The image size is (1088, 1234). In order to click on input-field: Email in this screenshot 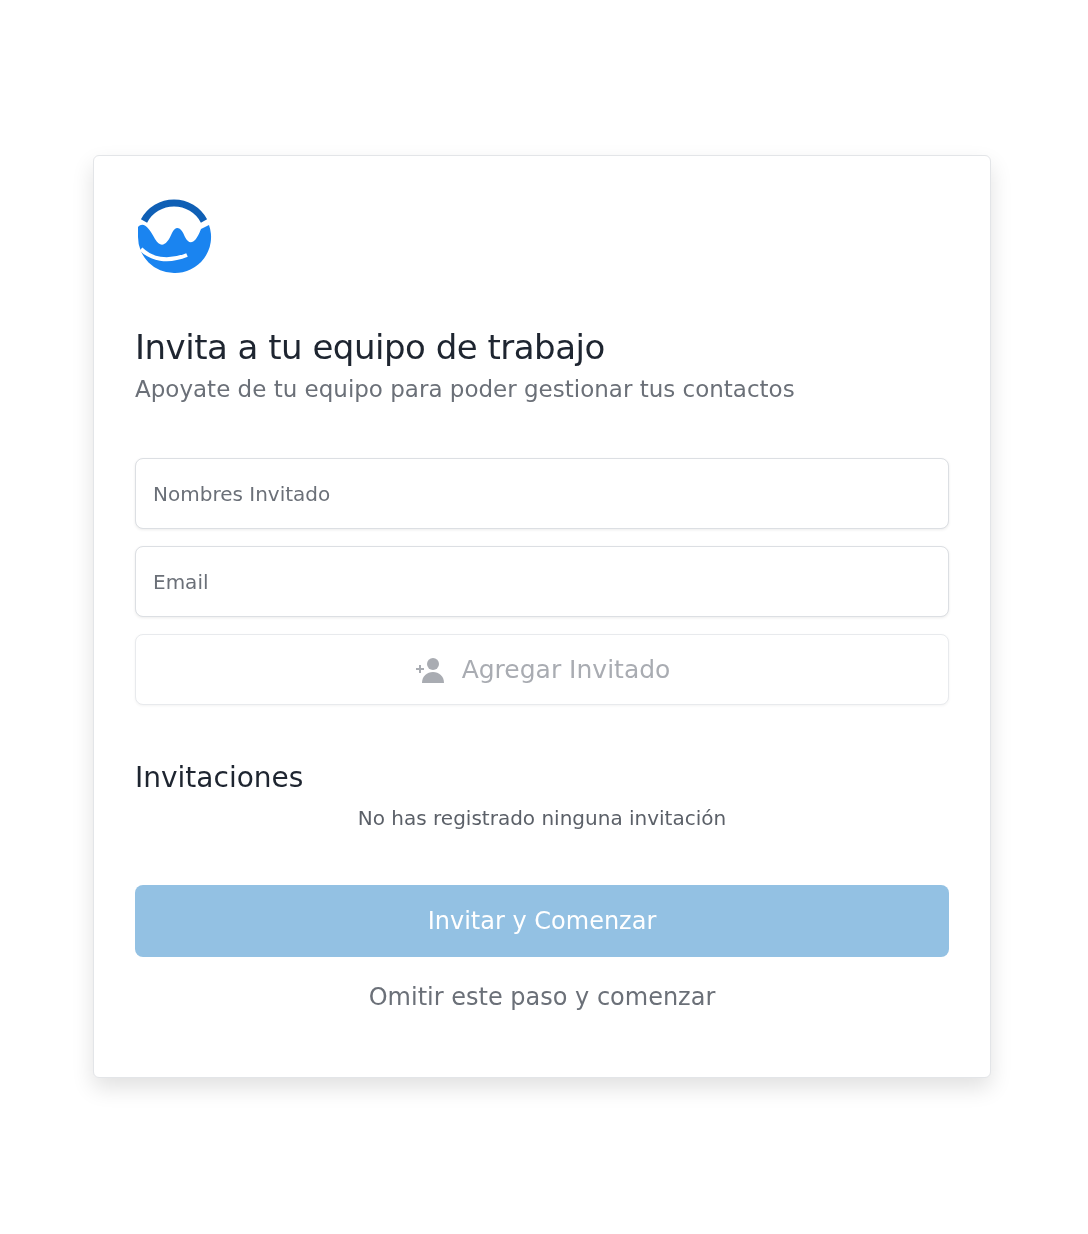, I will do `click(542, 582)`.